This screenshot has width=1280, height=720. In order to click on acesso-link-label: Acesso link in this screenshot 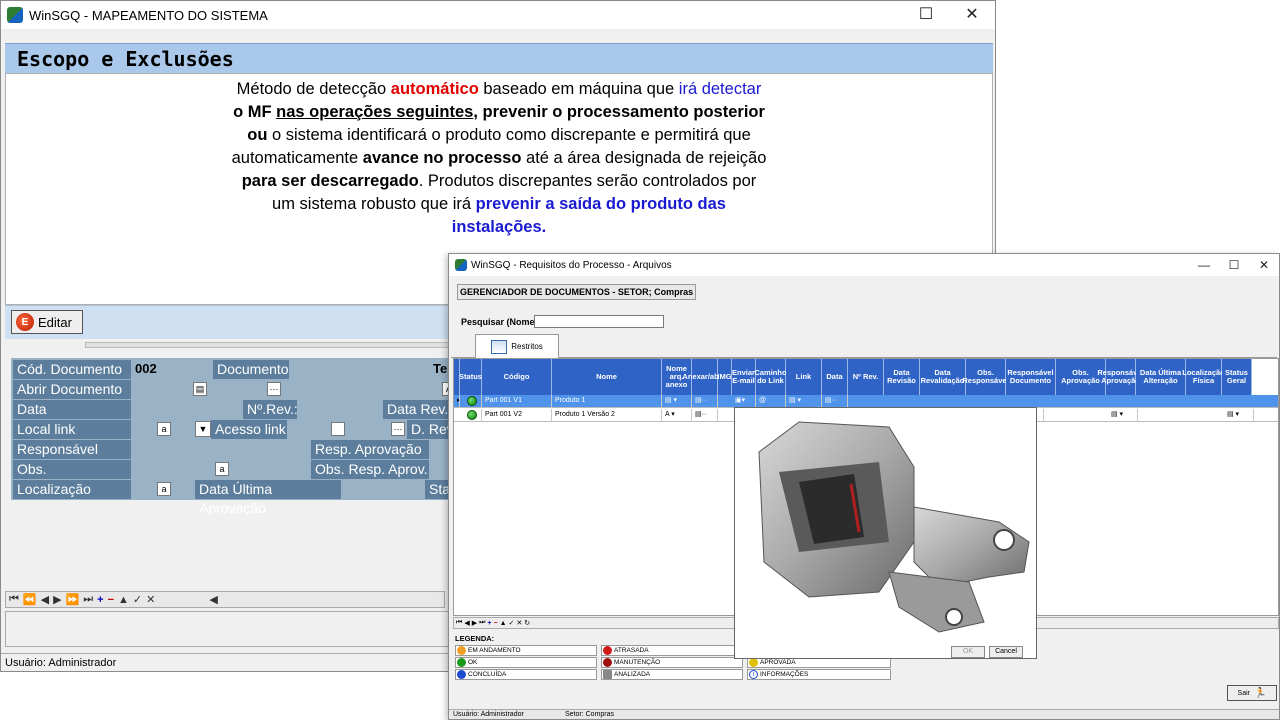, I will do `click(249, 429)`.